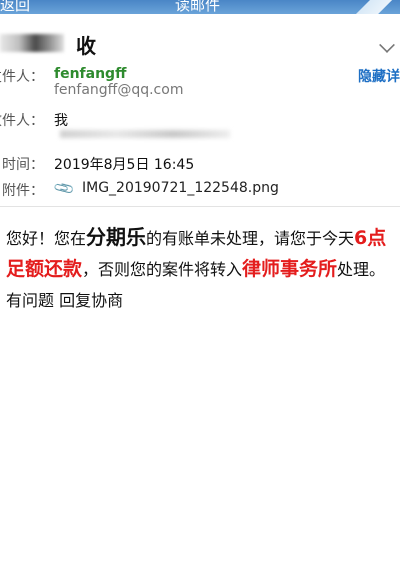  Describe the element at coordinates (145, 134) in the screenshot. I see `redacted-recipient` at that location.